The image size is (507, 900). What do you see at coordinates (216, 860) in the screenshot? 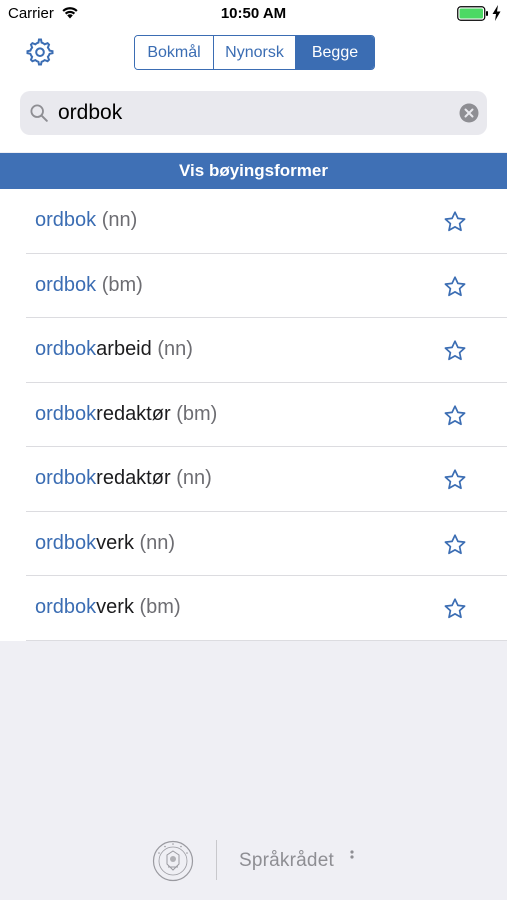
I see `footer-divider` at bounding box center [216, 860].